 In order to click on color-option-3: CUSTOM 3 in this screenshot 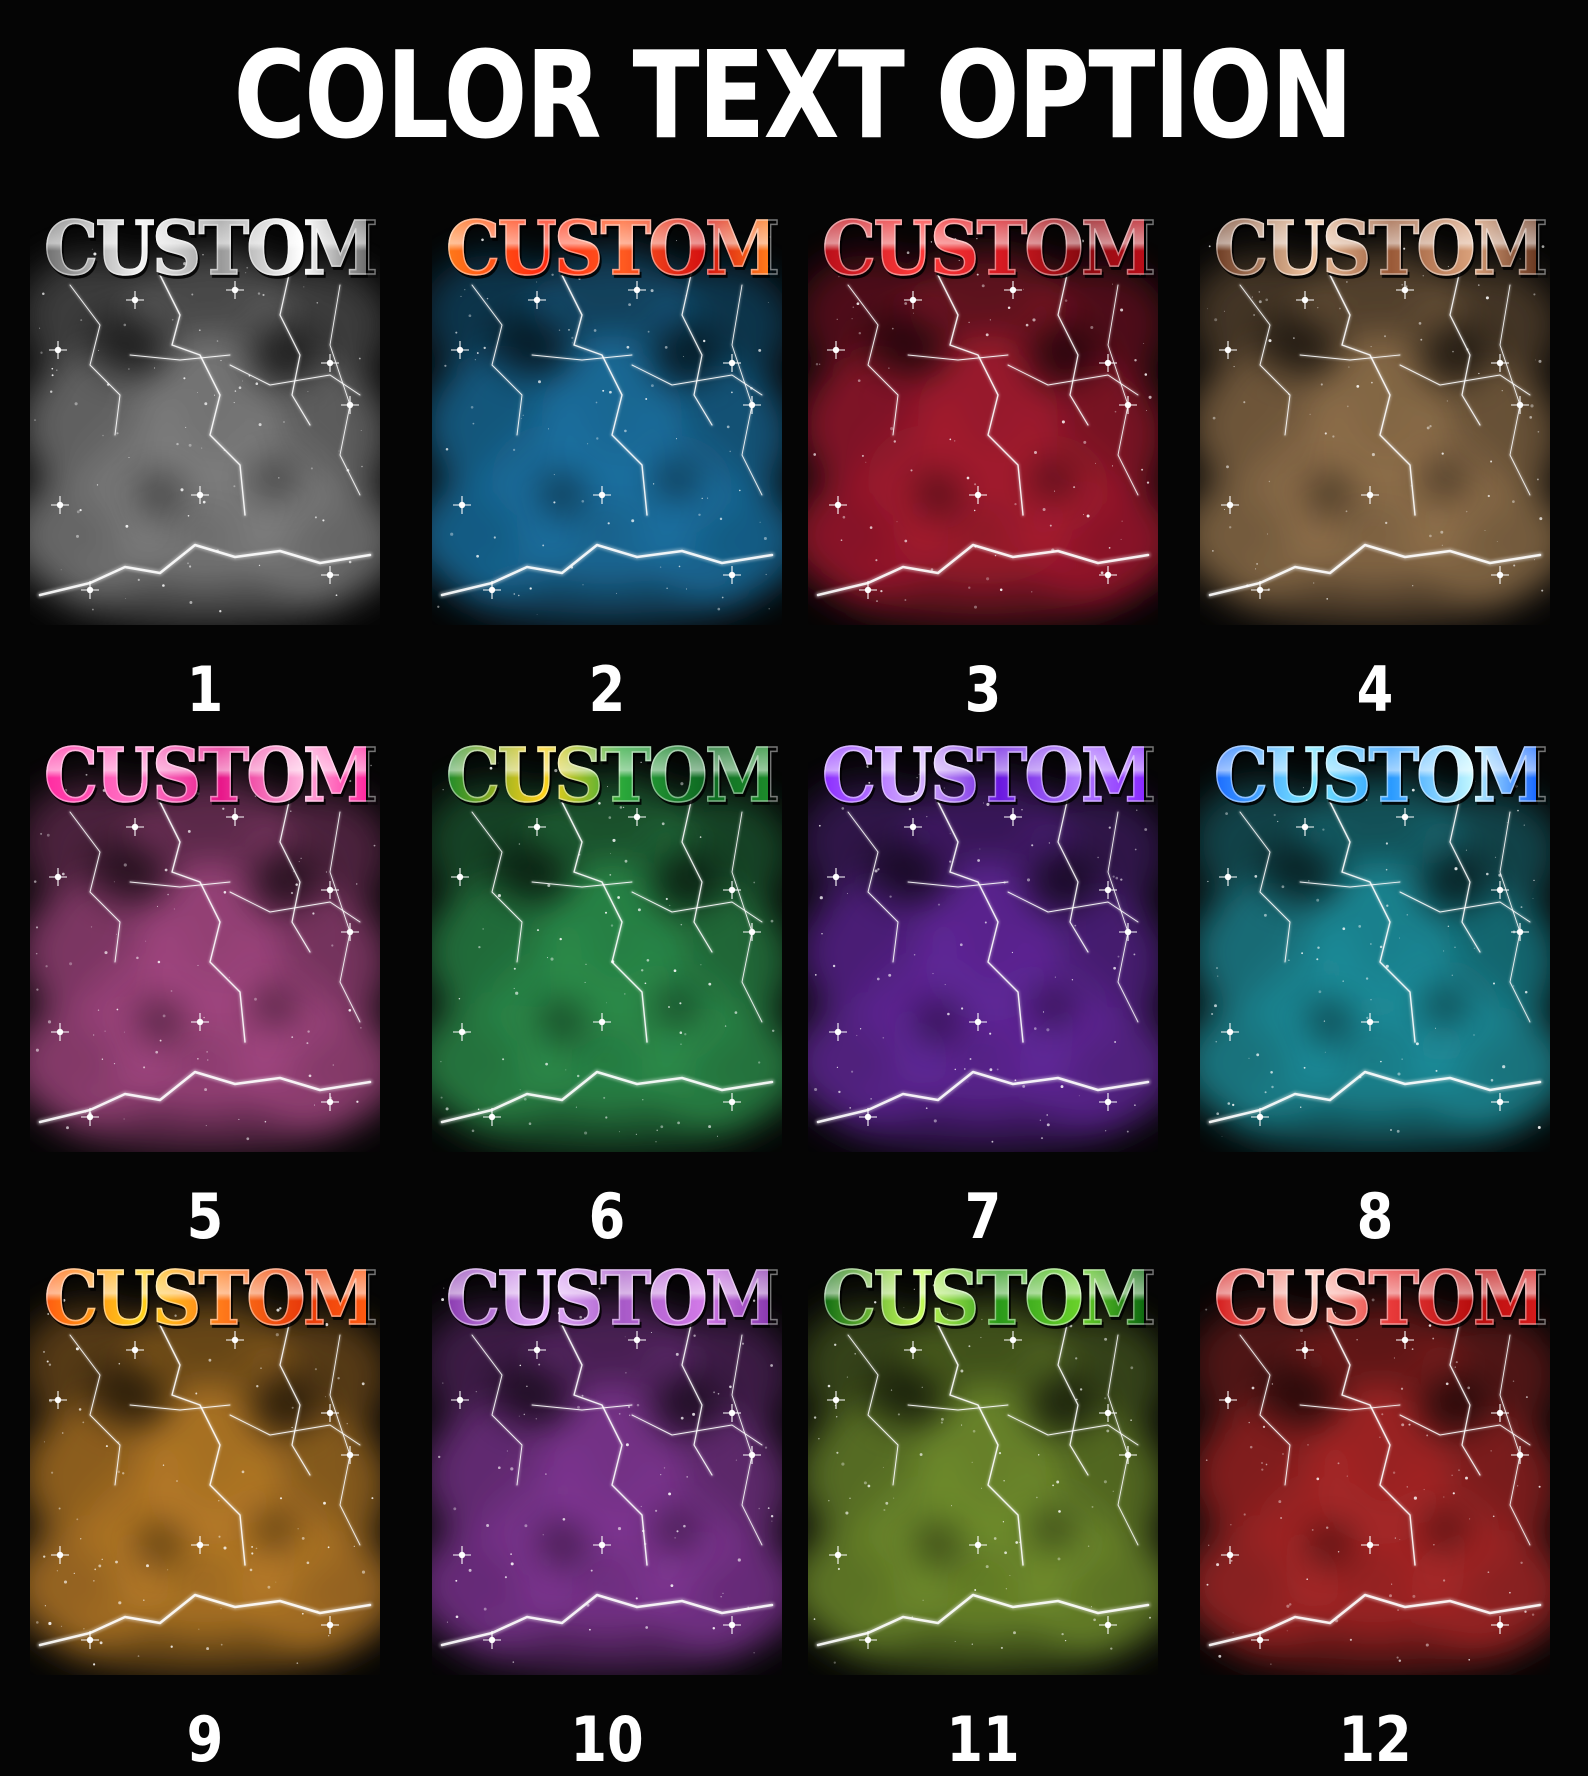, I will do `click(983, 460)`.